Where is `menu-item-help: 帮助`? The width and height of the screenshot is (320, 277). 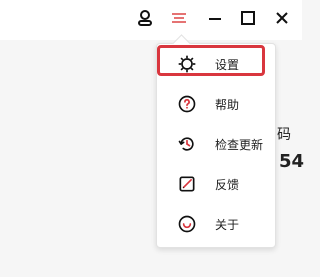 menu-item-help: 帮助 is located at coordinates (216, 104).